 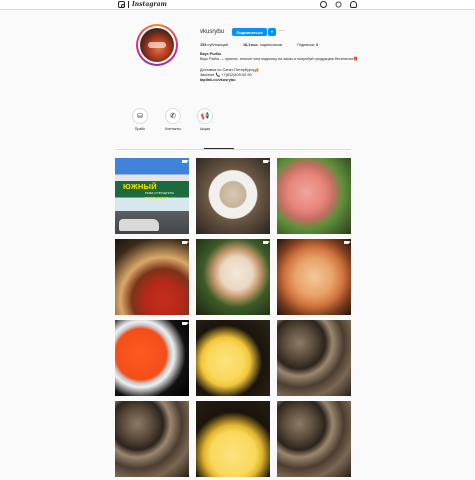 What do you see at coordinates (140, 116) in the screenshot?
I see `coins-icon: ⛁` at bounding box center [140, 116].